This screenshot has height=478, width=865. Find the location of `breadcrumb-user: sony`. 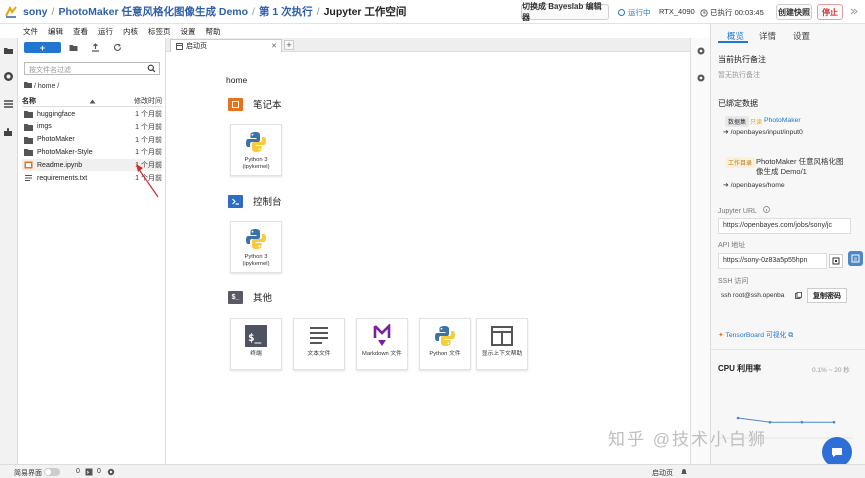

breadcrumb-user: sony is located at coordinates (35, 12).